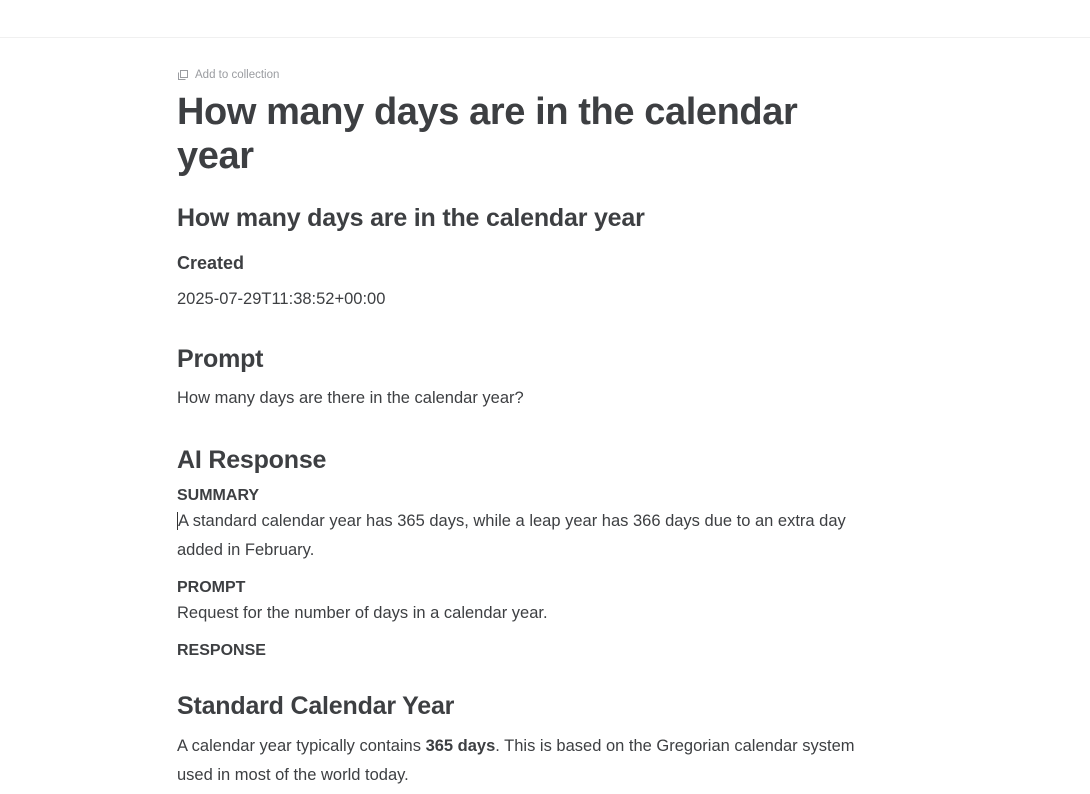 The height and width of the screenshot is (794, 1090). What do you see at coordinates (460, 746) in the screenshot?
I see `bold-text: 365 days` at bounding box center [460, 746].